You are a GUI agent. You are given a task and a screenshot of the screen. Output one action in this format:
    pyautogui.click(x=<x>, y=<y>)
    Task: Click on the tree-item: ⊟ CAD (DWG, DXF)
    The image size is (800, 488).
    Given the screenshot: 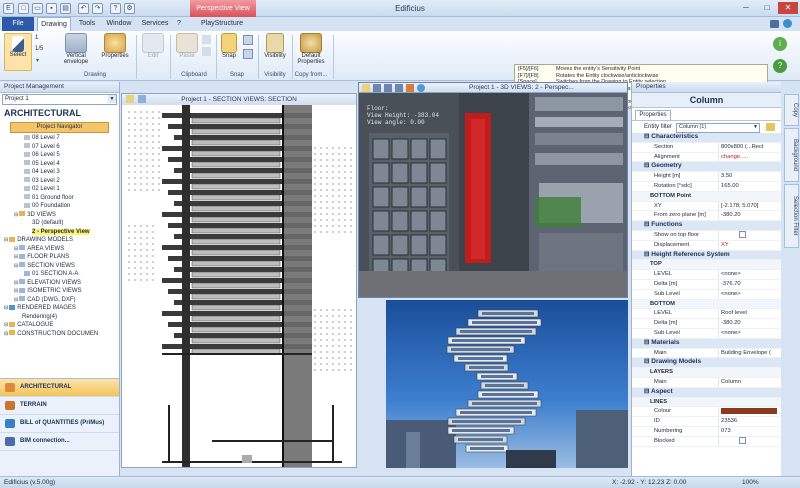 What is the action you would take?
    pyautogui.click(x=59, y=300)
    